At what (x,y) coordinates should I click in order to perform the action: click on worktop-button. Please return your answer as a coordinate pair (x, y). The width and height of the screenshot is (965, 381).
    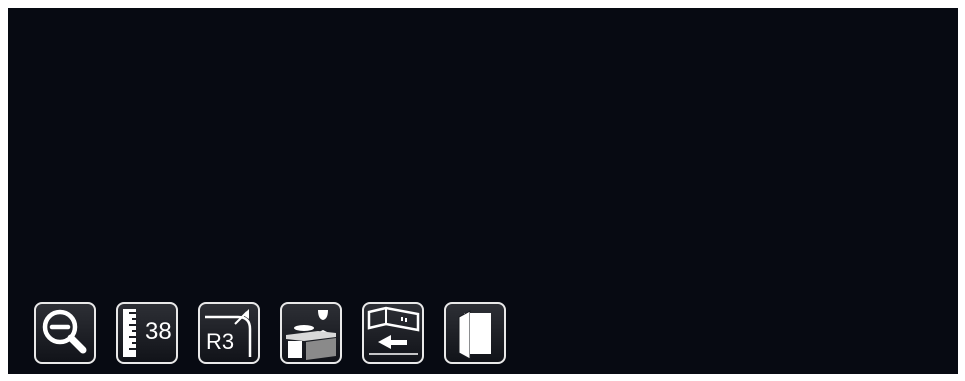
    Looking at the image, I should click on (311, 333).